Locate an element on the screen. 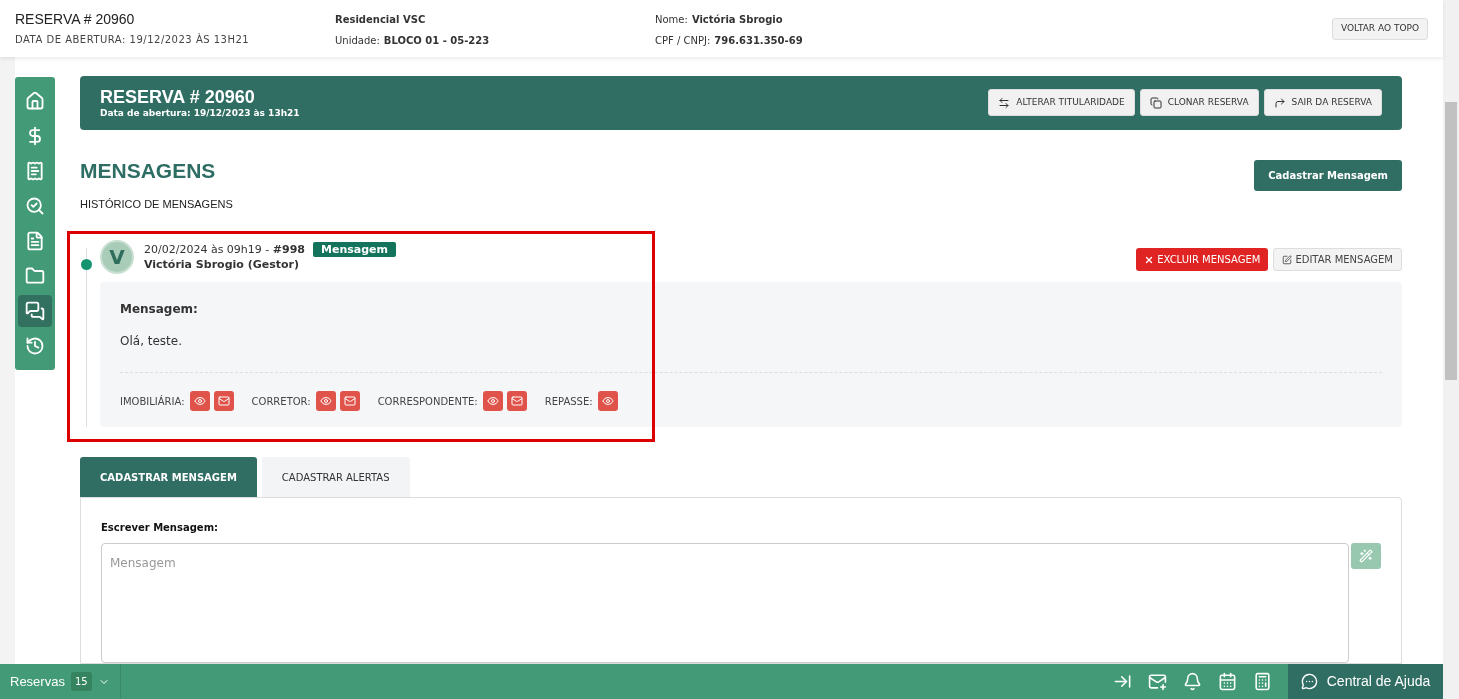 This screenshot has width=1459, height=699. arrow-to-line-icon is located at coordinates (1122, 681).